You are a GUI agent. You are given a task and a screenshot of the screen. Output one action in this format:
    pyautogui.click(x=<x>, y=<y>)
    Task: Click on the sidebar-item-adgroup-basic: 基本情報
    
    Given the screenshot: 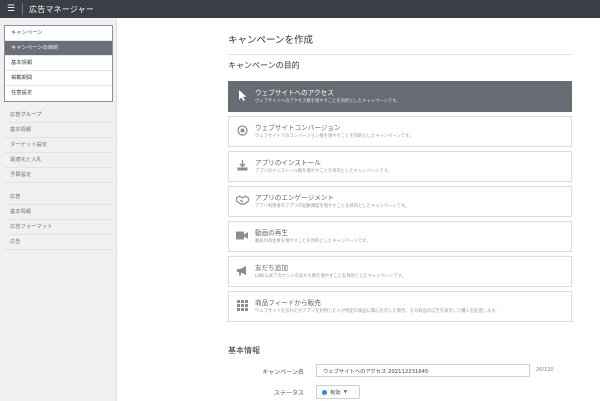 What is the action you would take?
    pyautogui.click(x=58, y=130)
    